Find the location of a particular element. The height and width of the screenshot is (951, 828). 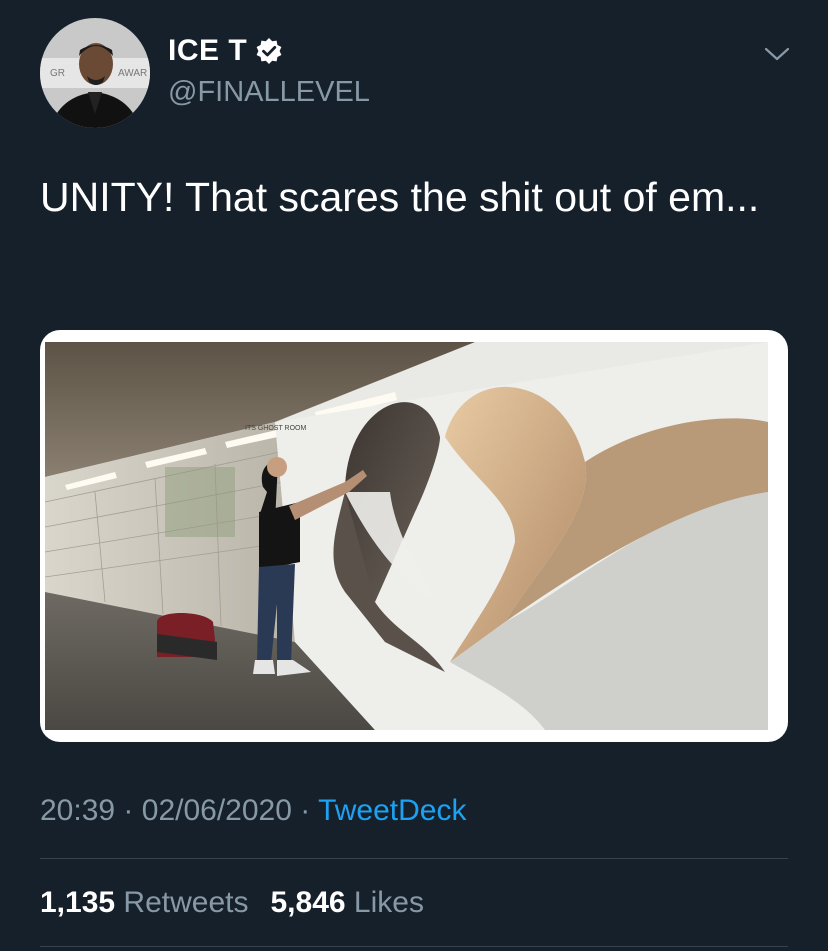

wall-graffiti-tag: ITS GHOST ROOM is located at coordinates (275, 428).